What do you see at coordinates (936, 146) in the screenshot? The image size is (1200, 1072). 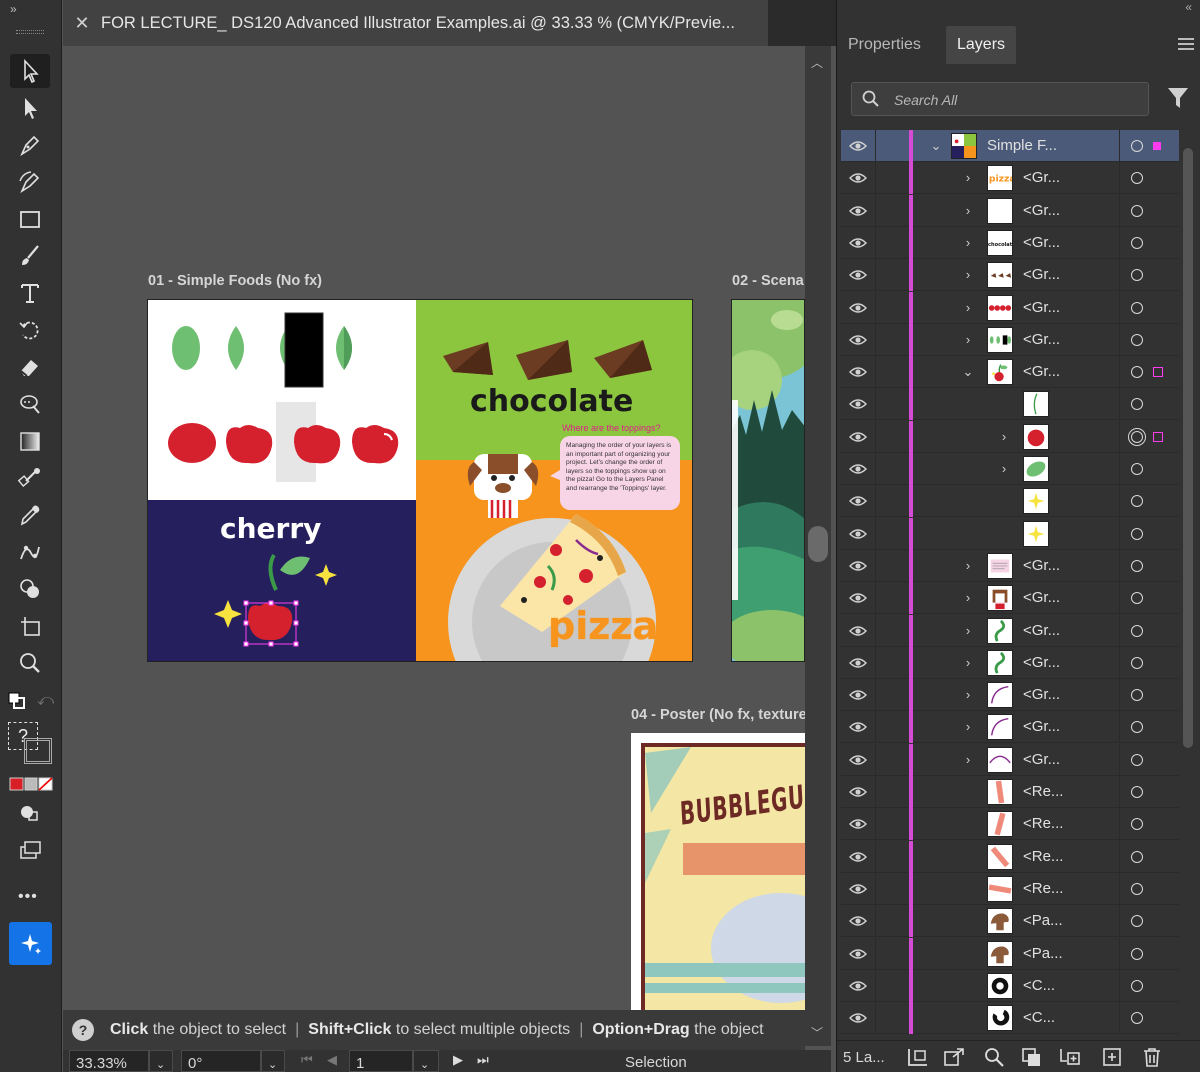 I see `chevron-down-icon: ⌄` at bounding box center [936, 146].